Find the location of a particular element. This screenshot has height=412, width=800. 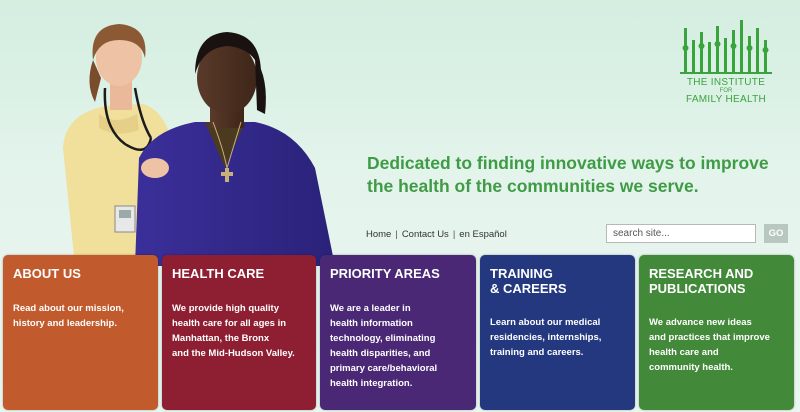

tile-title: HEALTH CARE is located at coordinates (218, 273).